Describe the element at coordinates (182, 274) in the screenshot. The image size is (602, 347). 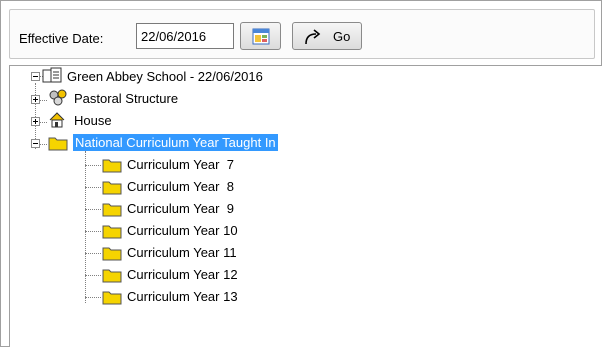
I see `tree-item-label: Curriculum Year 12` at that location.